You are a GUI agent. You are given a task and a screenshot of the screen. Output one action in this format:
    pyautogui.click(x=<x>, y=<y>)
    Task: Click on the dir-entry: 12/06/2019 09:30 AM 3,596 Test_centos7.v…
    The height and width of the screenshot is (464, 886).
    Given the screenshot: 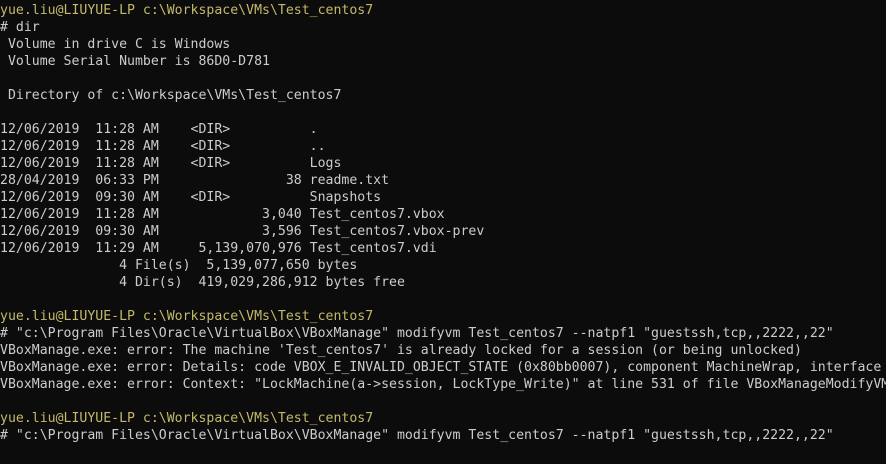 What is the action you would take?
    pyautogui.click(x=242, y=231)
    